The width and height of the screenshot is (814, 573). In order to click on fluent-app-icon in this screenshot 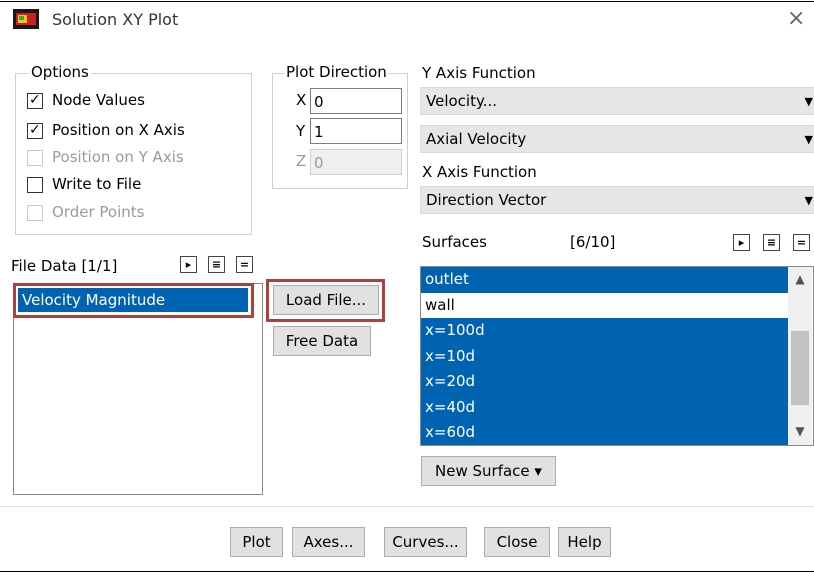, I will do `click(26, 19)`.